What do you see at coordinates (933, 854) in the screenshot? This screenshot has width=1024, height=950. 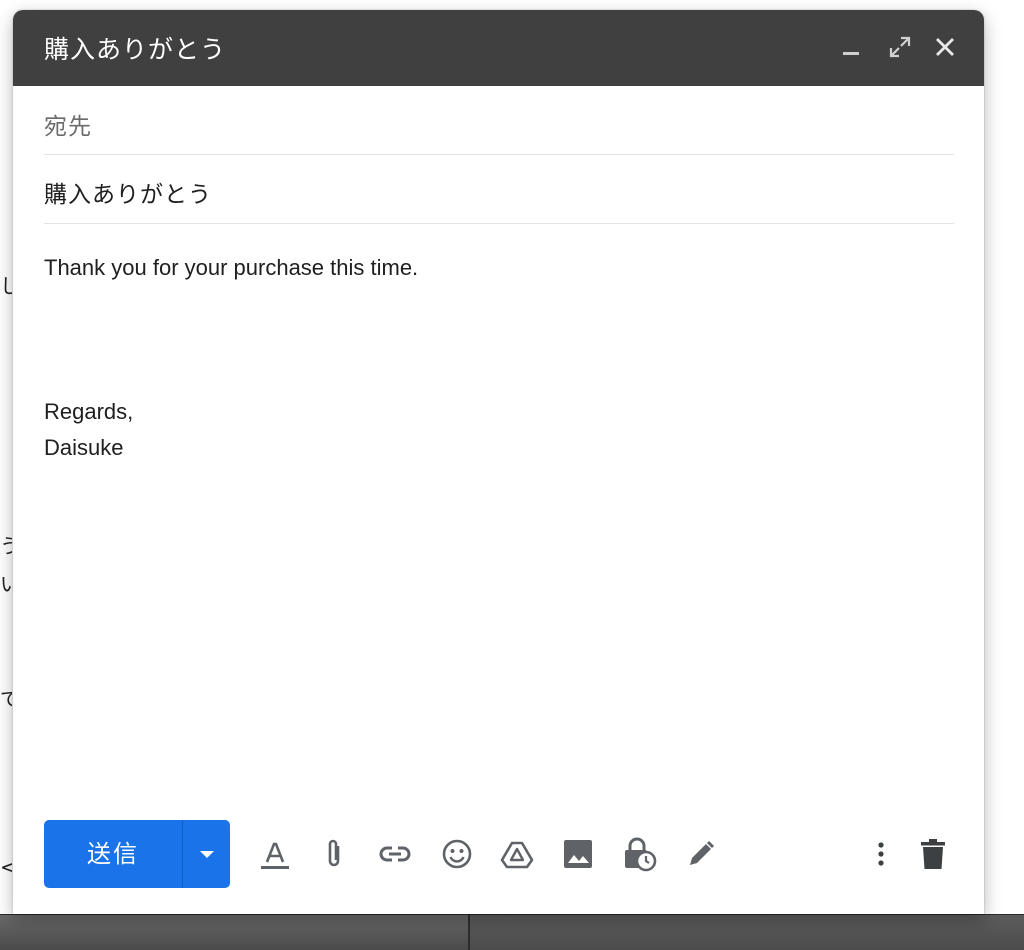 I see `trash-icon` at bounding box center [933, 854].